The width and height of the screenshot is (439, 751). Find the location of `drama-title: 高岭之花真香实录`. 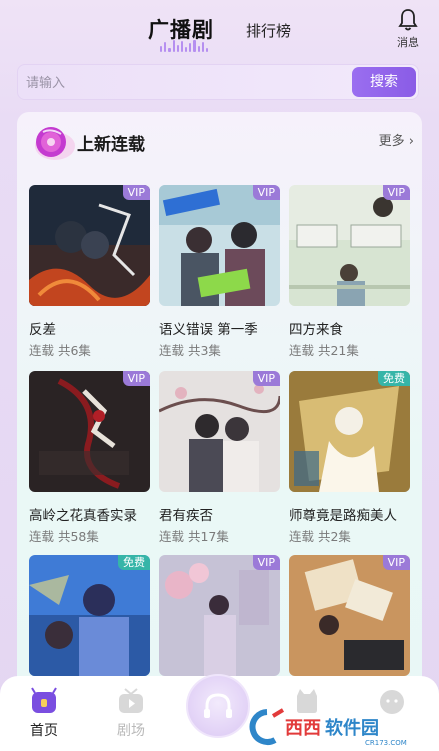

drama-title: 高岭之花真香实录 is located at coordinates (83, 516).